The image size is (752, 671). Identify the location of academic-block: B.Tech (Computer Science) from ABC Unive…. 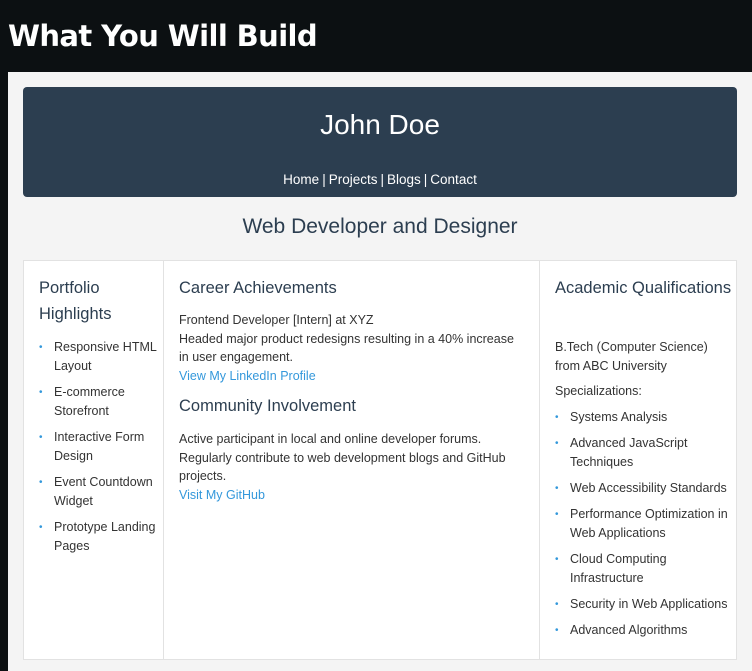
(642, 492).